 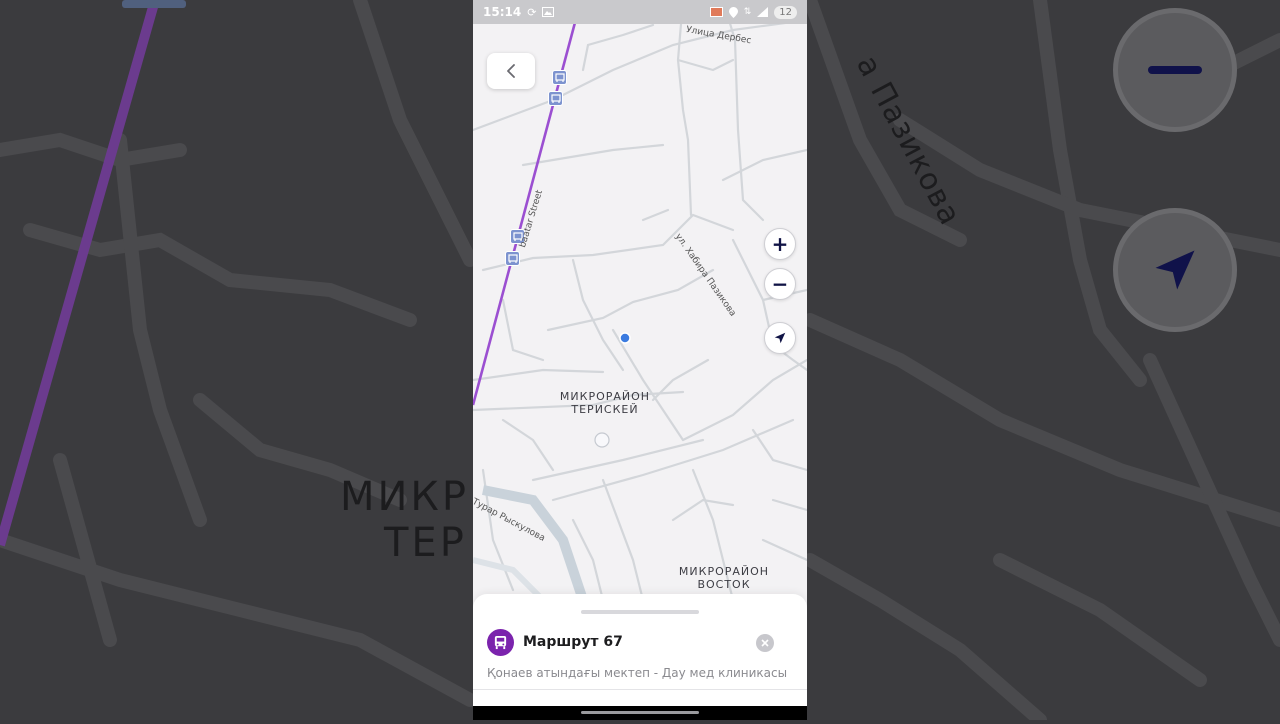 What do you see at coordinates (404, 497) in the screenshot?
I see `background-text-line1: МИКР` at bounding box center [404, 497].